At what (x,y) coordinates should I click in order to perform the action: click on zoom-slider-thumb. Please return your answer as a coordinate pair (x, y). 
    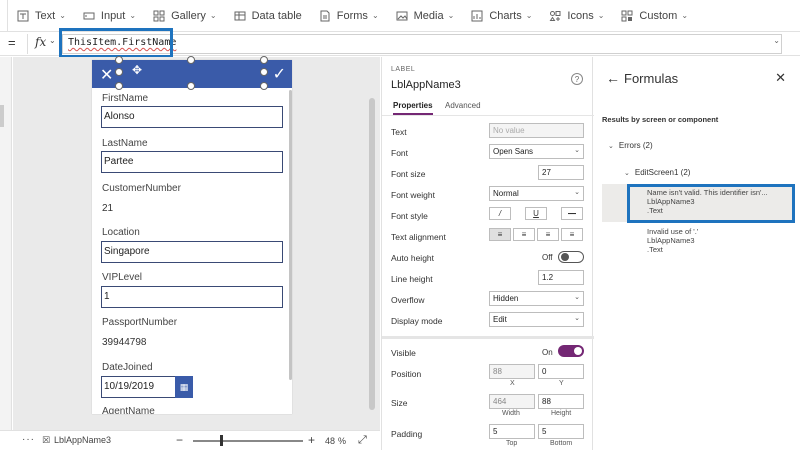
    Looking at the image, I should click on (221, 440).